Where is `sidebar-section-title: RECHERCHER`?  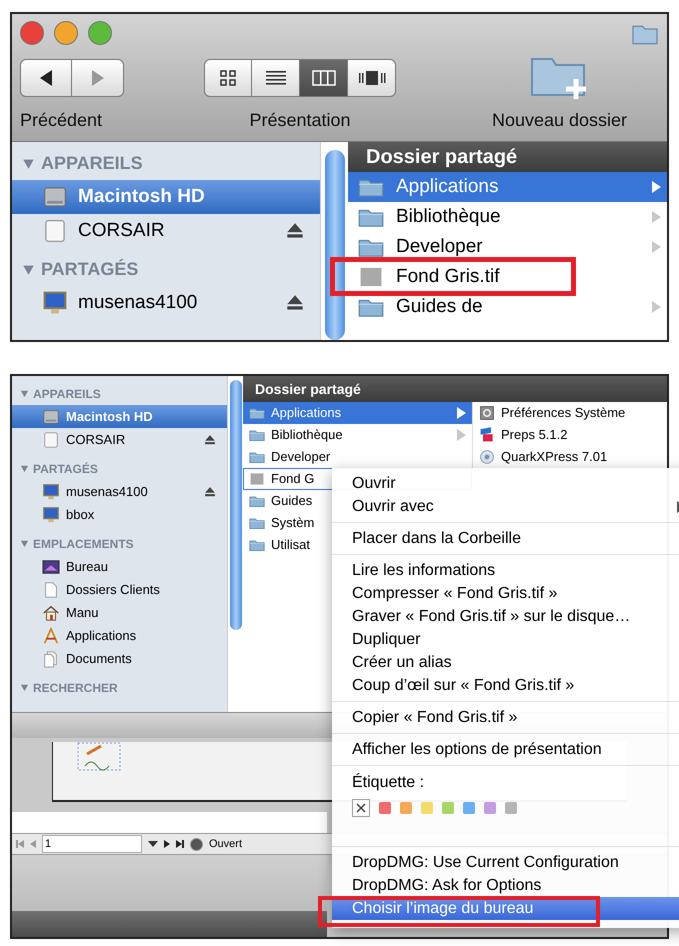 sidebar-section-title: RECHERCHER is located at coordinates (75, 688).